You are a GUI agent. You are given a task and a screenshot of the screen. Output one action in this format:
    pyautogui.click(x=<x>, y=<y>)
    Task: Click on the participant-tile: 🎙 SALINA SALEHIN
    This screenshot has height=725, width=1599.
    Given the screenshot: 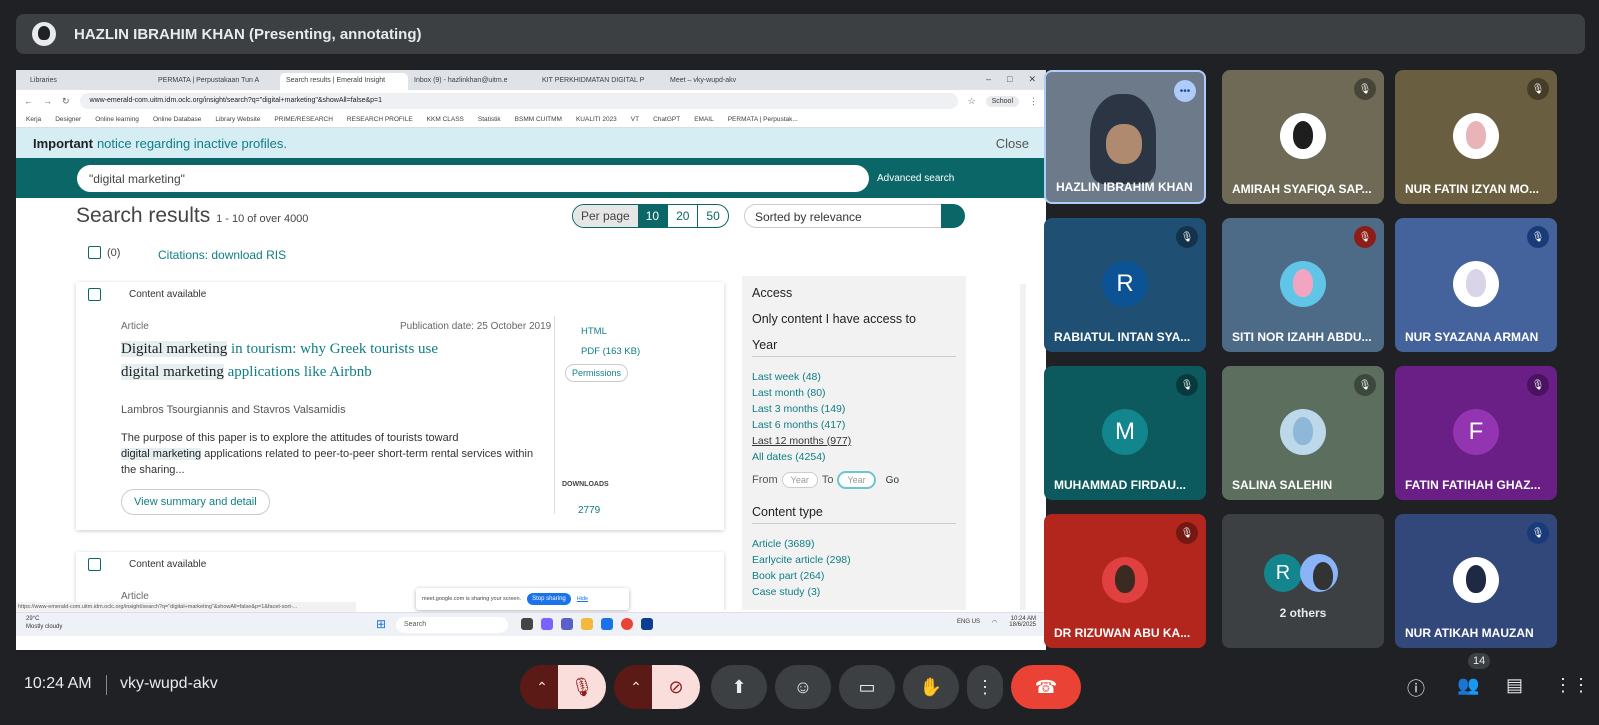 What is the action you would take?
    pyautogui.click(x=1303, y=433)
    